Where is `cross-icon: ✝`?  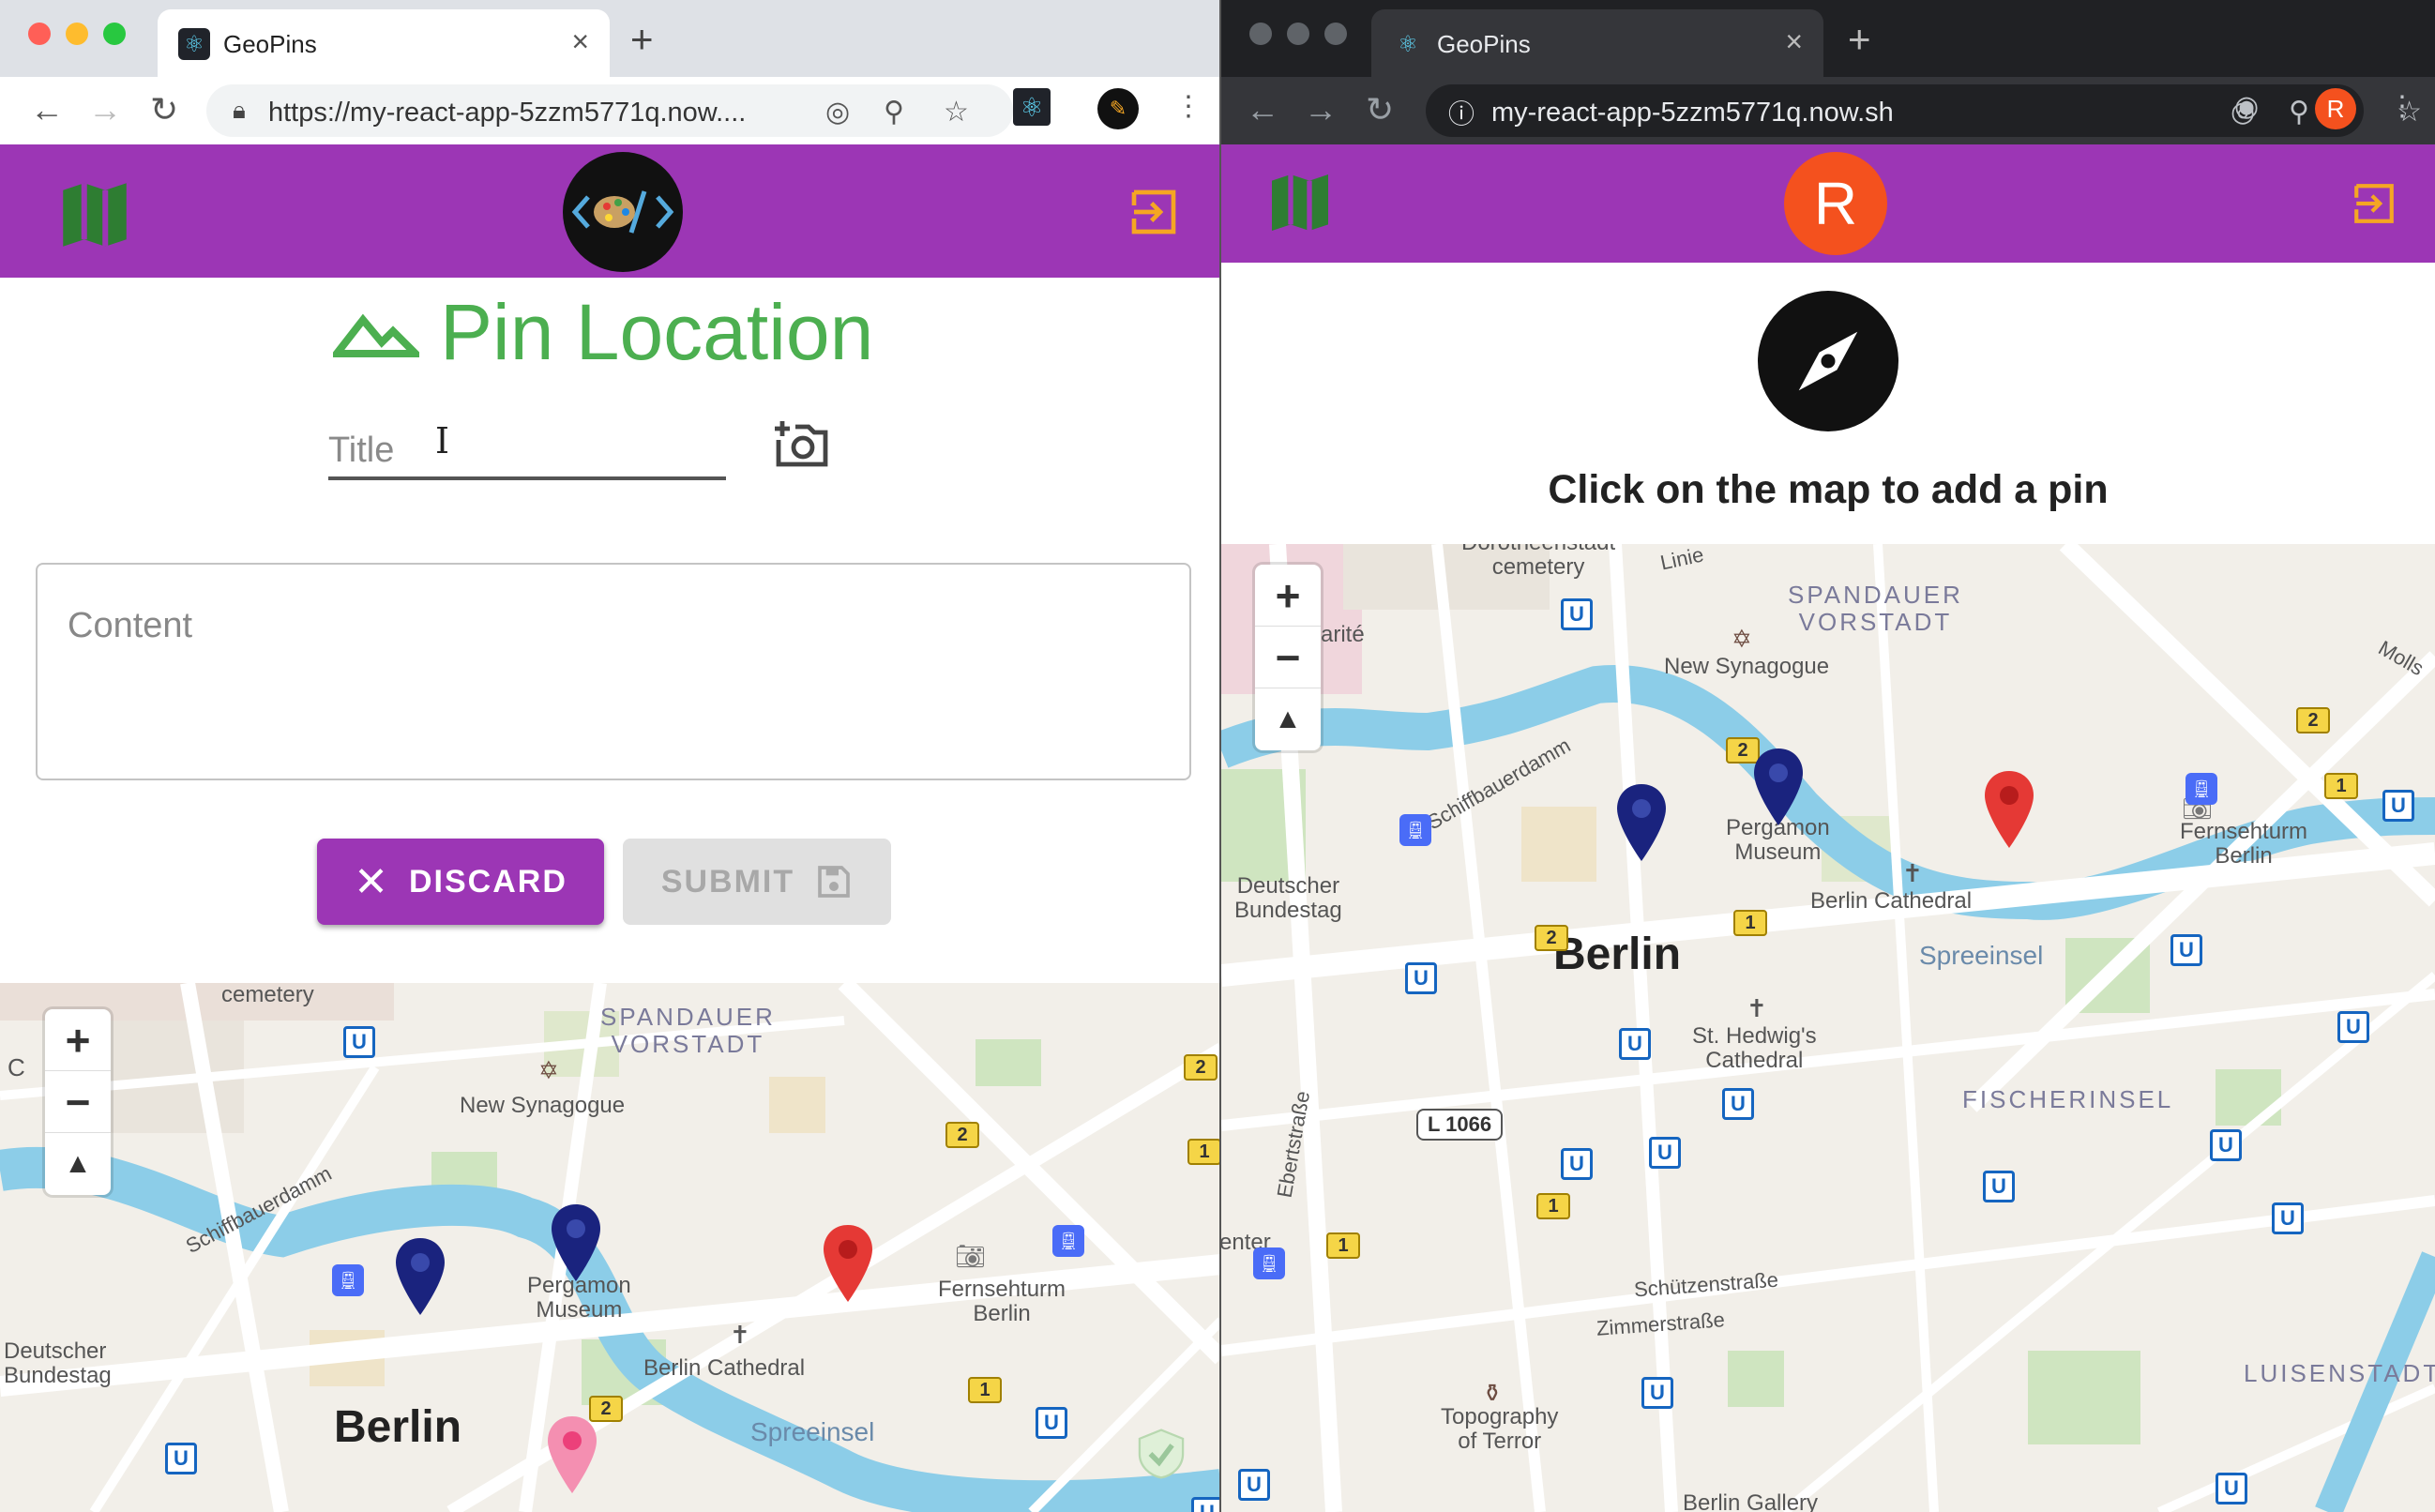 cross-icon: ✝ is located at coordinates (740, 1335).